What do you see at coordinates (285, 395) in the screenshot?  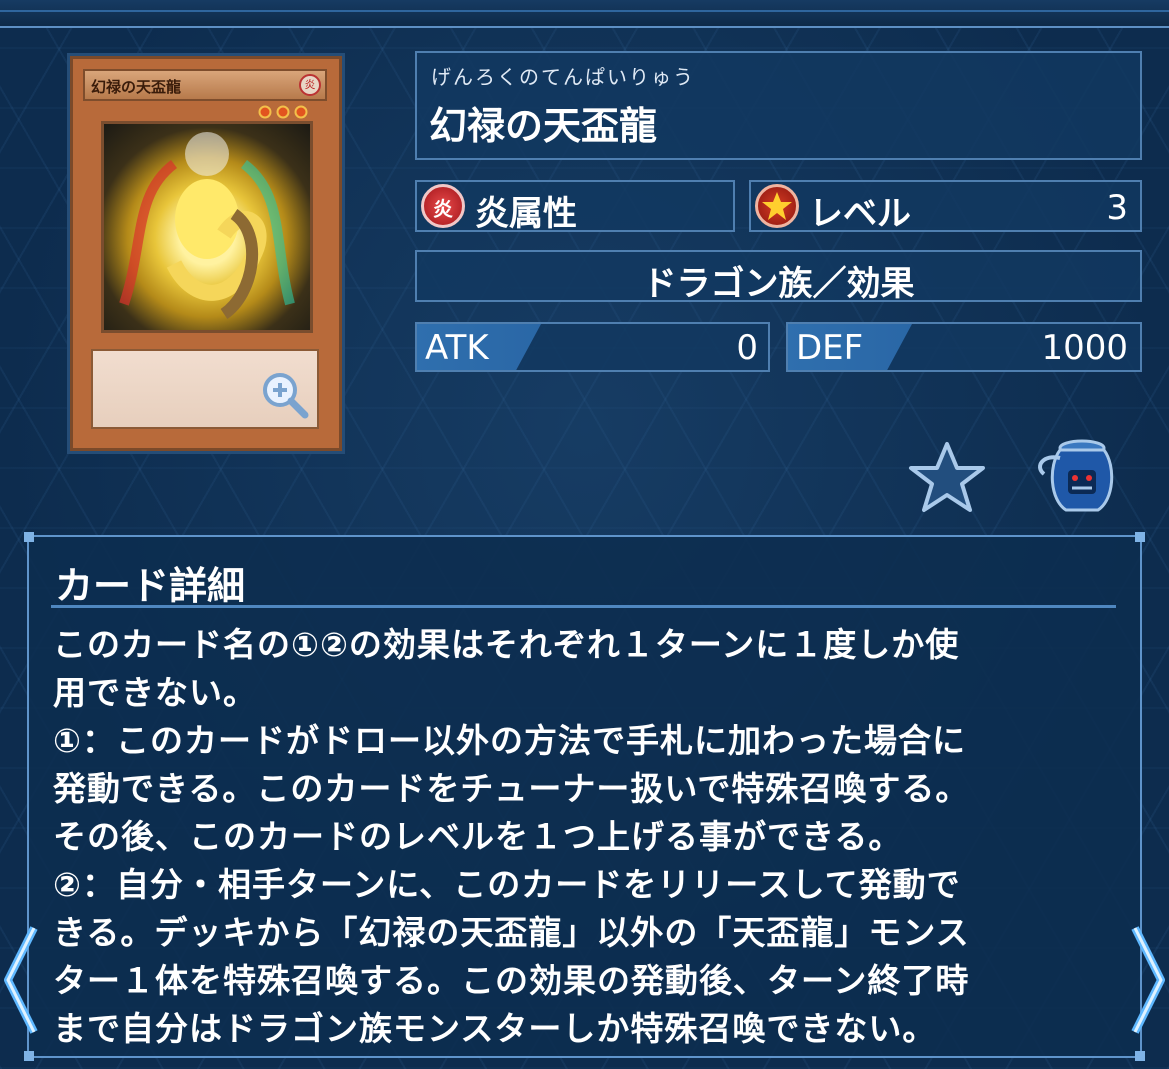 I see `zoom-in-icon` at bounding box center [285, 395].